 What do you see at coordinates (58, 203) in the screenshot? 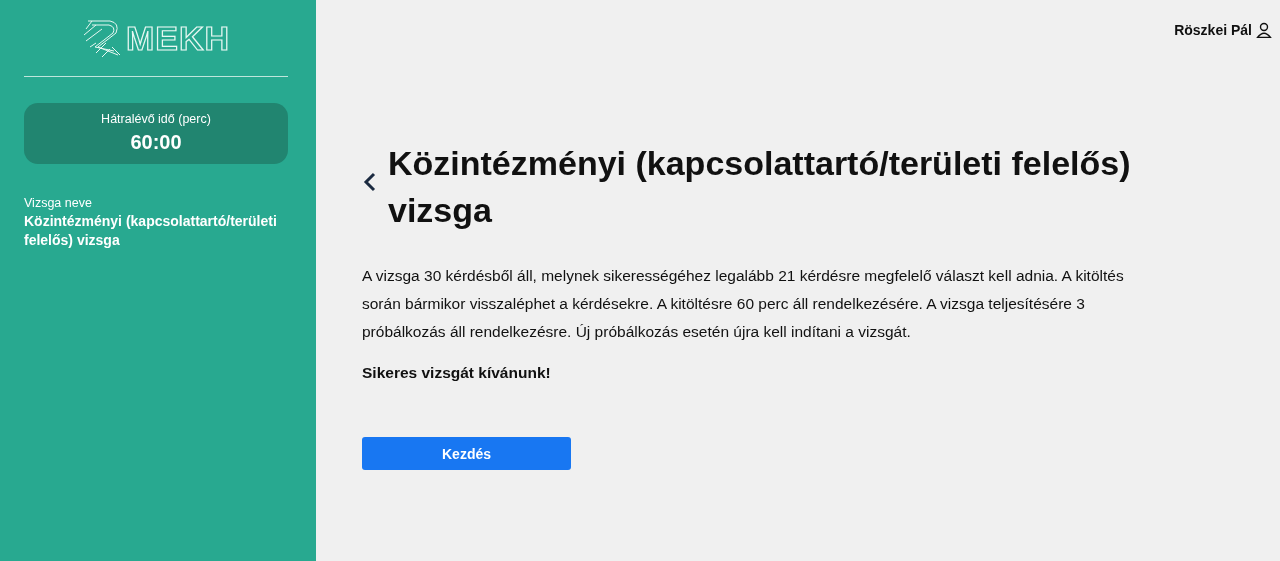
I see `exam-name-label: Vizsga neve` at bounding box center [58, 203].